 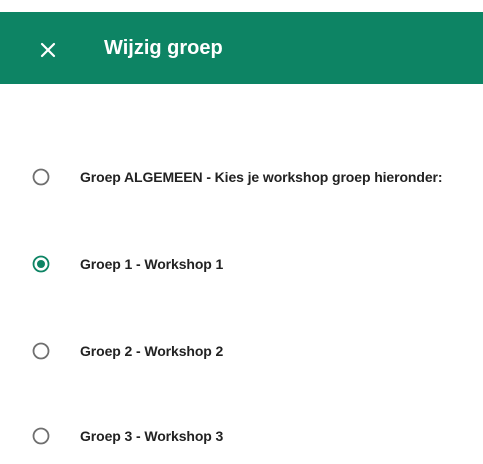 I want to click on option-group-2: Groep 2 - Workshop 2, so click(x=241, y=351).